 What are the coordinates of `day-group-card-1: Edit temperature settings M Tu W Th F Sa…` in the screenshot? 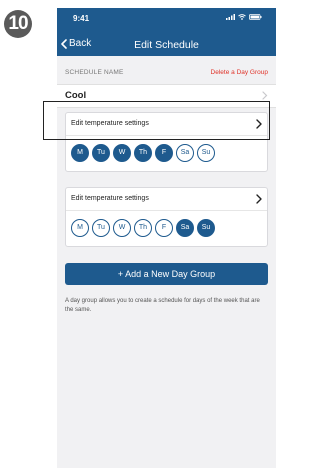 It's located at (166, 142).